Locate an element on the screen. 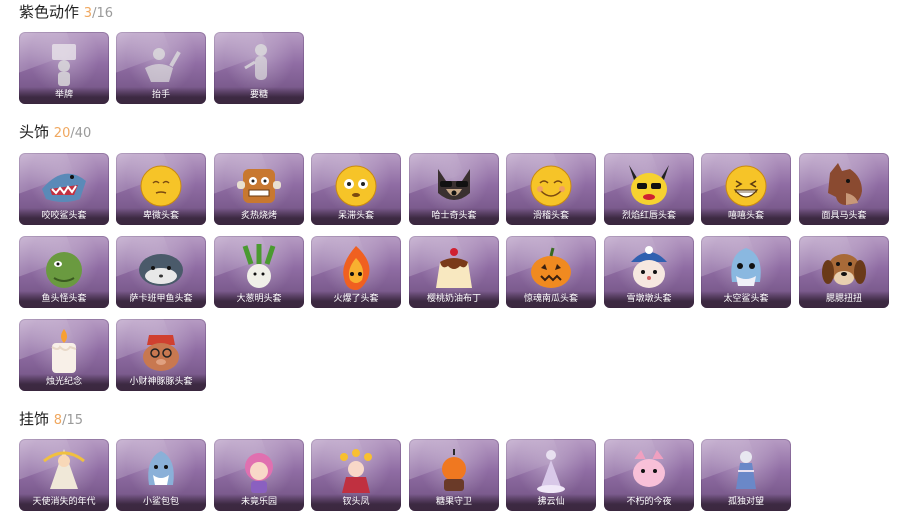 The image size is (907, 521). item-card: 炙热烧烤 is located at coordinates (259, 189).